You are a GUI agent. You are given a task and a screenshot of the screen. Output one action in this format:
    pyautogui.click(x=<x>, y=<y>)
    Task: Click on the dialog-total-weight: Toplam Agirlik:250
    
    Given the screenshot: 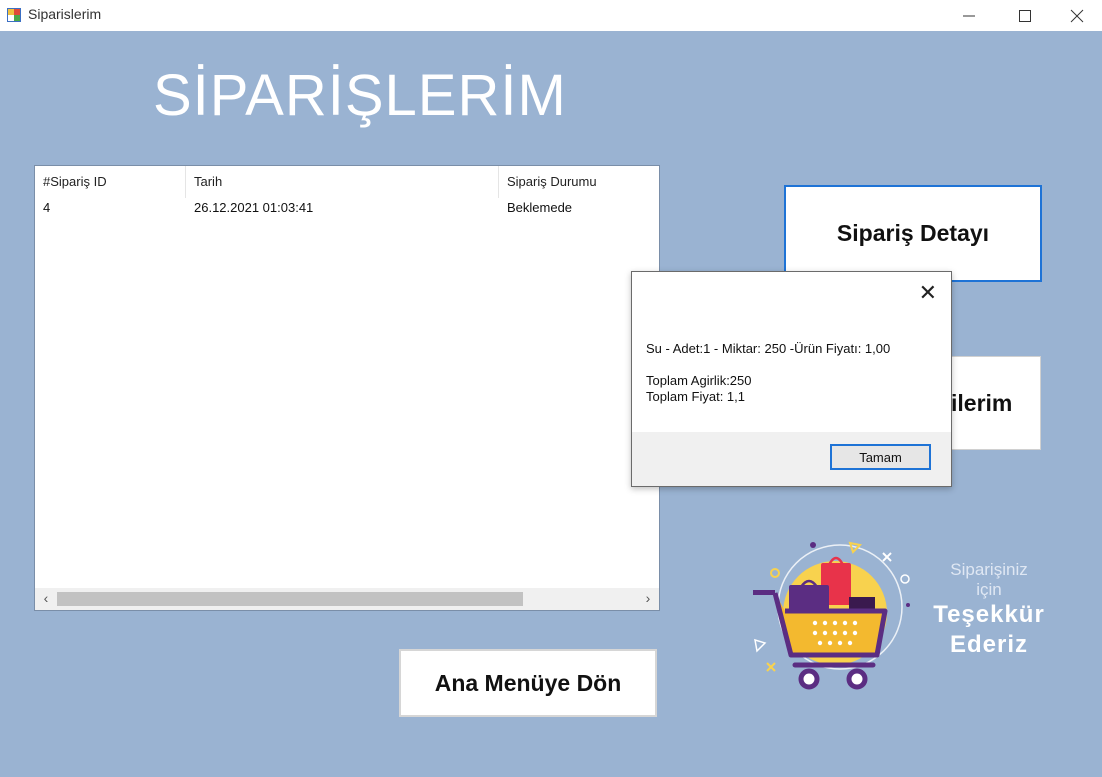 What is the action you would take?
    pyautogui.click(x=699, y=380)
    